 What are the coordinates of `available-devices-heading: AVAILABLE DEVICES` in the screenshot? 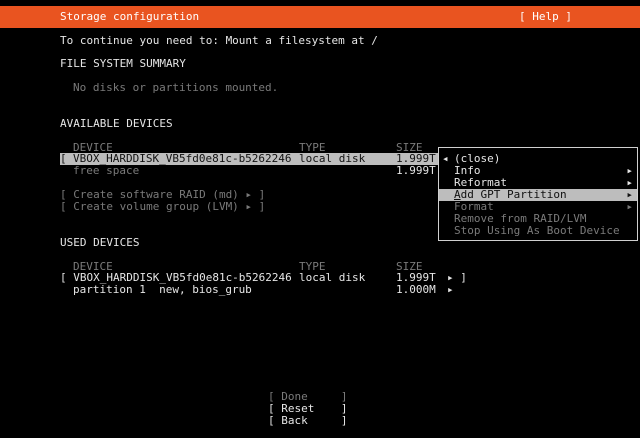 It's located at (116, 123).